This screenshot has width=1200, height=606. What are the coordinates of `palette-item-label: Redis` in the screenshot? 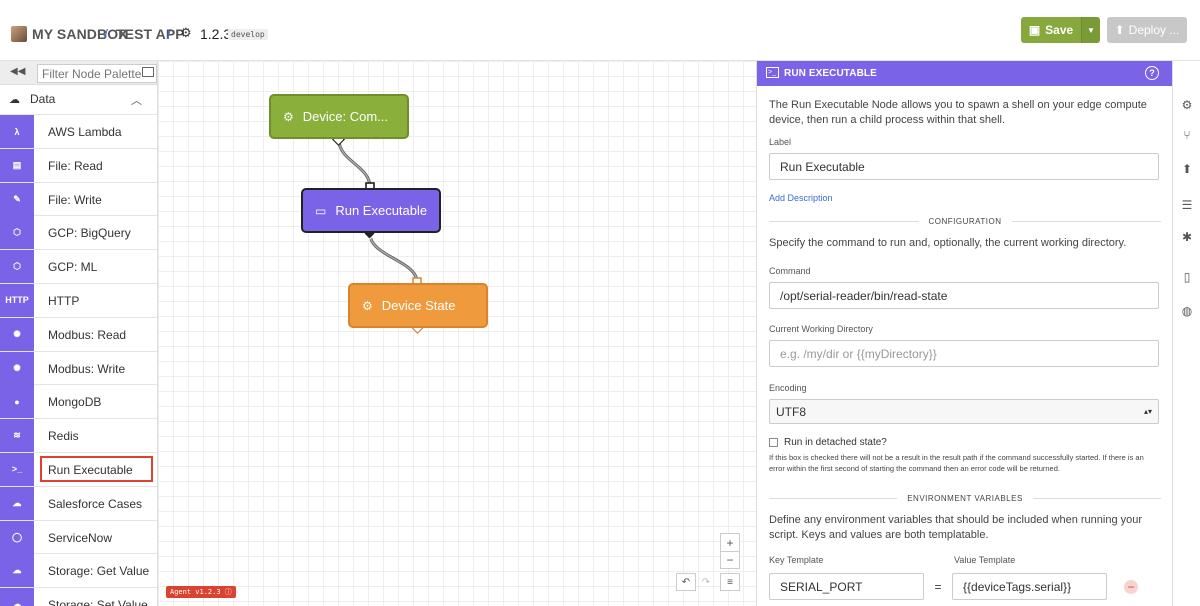 It's located at (63, 436).